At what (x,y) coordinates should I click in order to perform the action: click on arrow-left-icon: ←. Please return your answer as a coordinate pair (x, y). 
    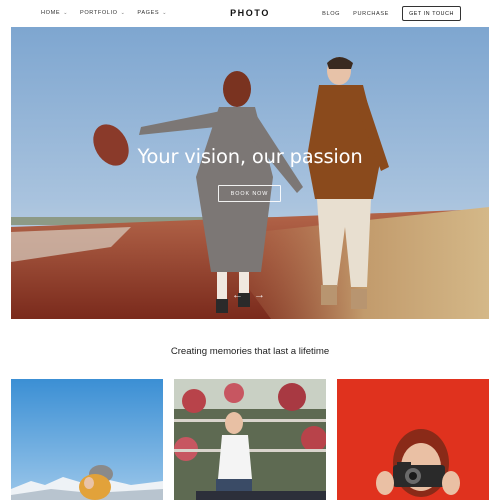
    Looking at the image, I should click on (237, 295).